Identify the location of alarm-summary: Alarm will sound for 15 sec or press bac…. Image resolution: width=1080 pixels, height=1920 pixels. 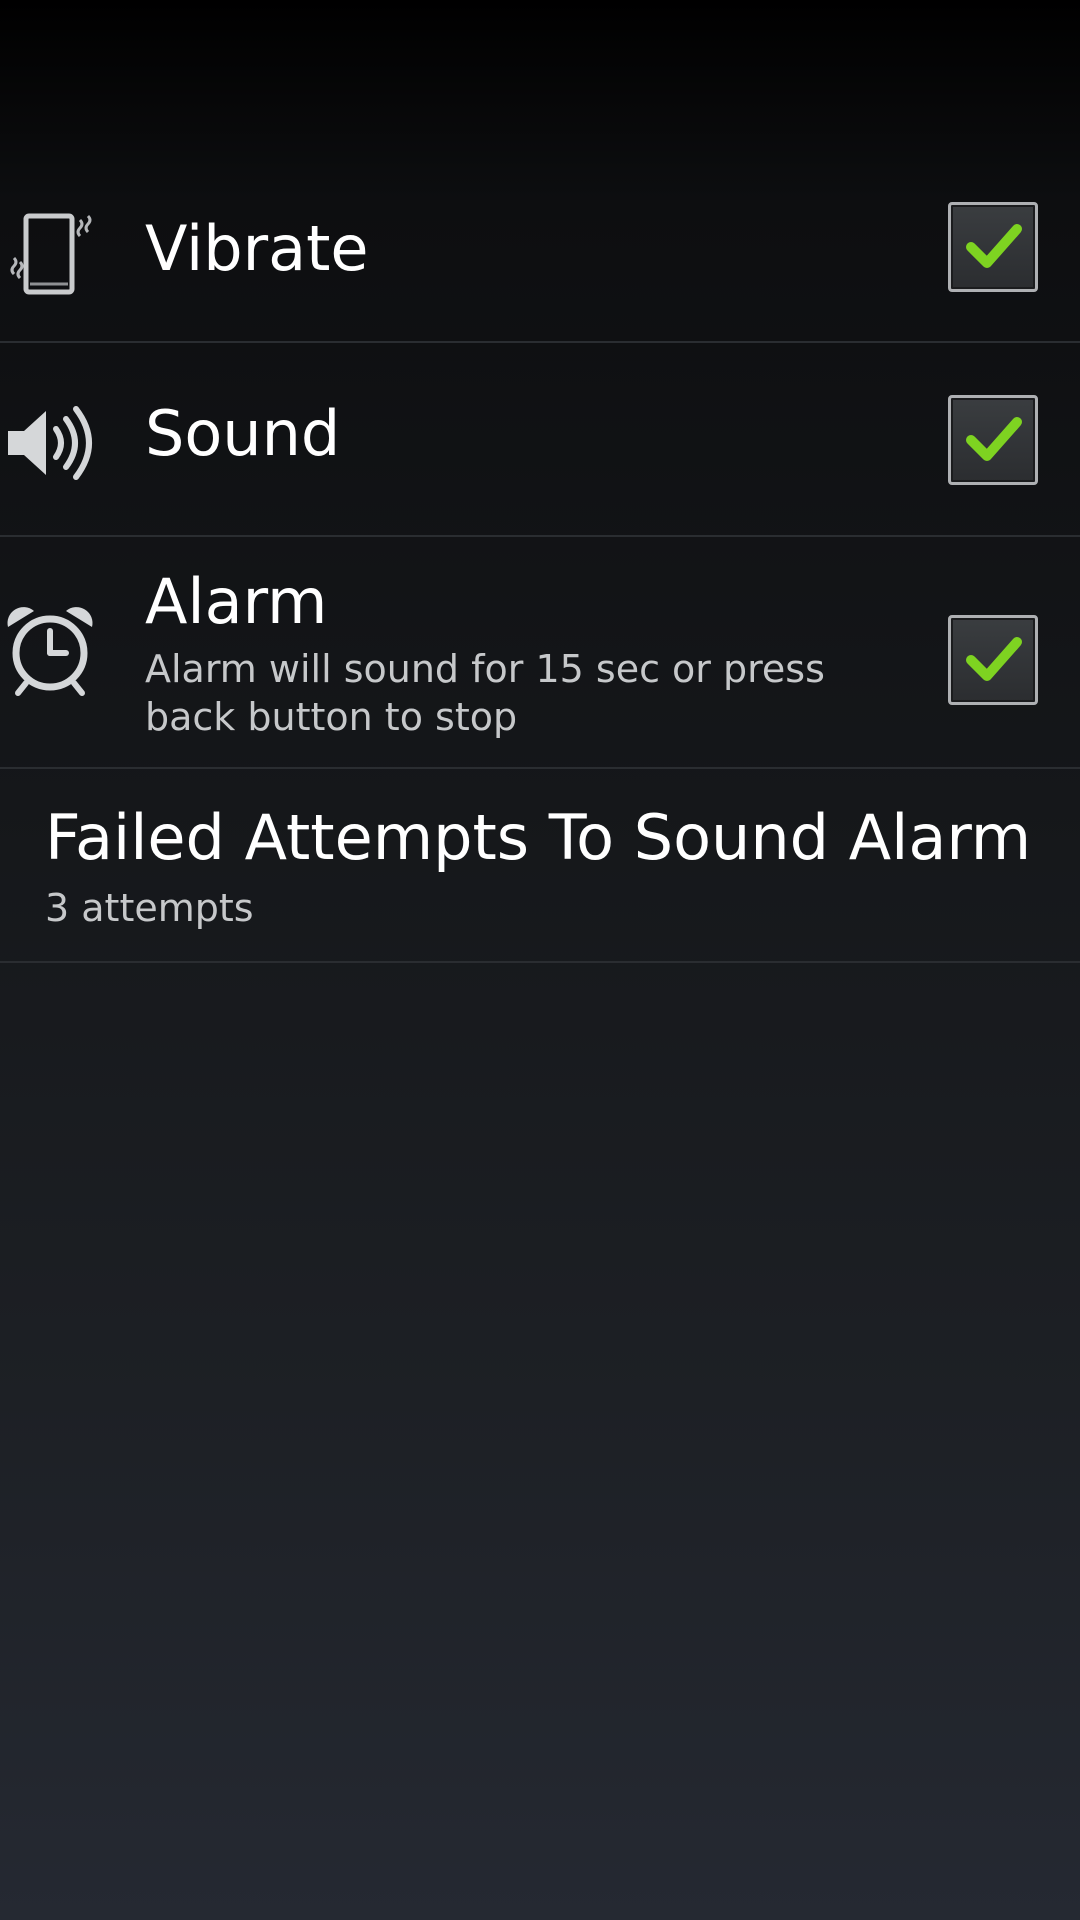
(485, 693).